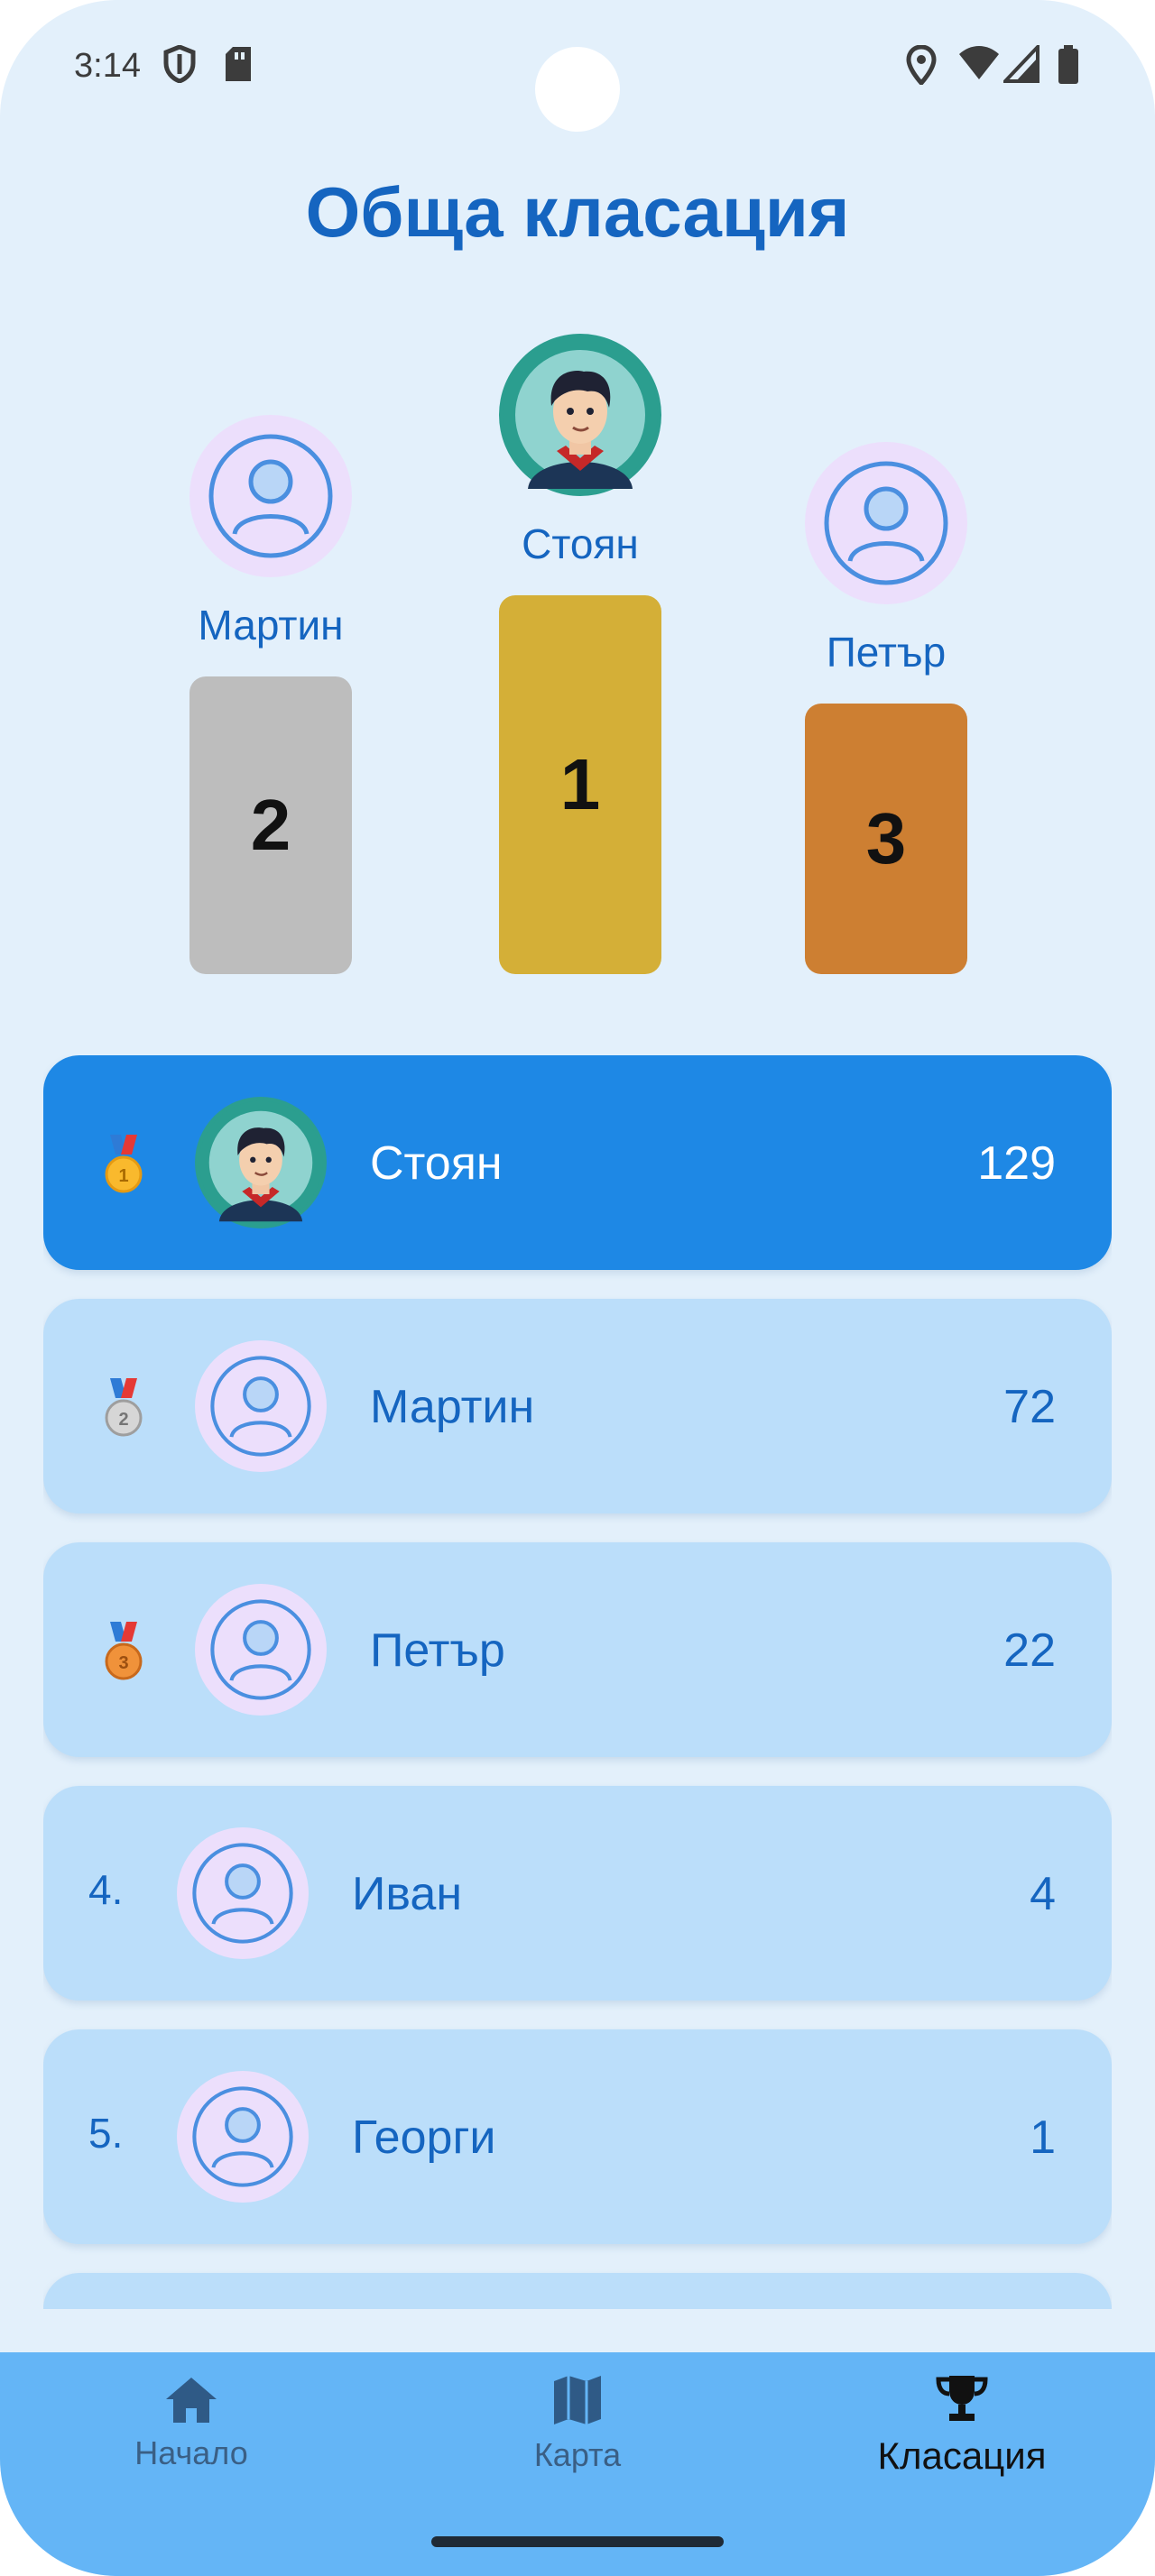  I want to click on player-name: Петър, so click(437, 1650).